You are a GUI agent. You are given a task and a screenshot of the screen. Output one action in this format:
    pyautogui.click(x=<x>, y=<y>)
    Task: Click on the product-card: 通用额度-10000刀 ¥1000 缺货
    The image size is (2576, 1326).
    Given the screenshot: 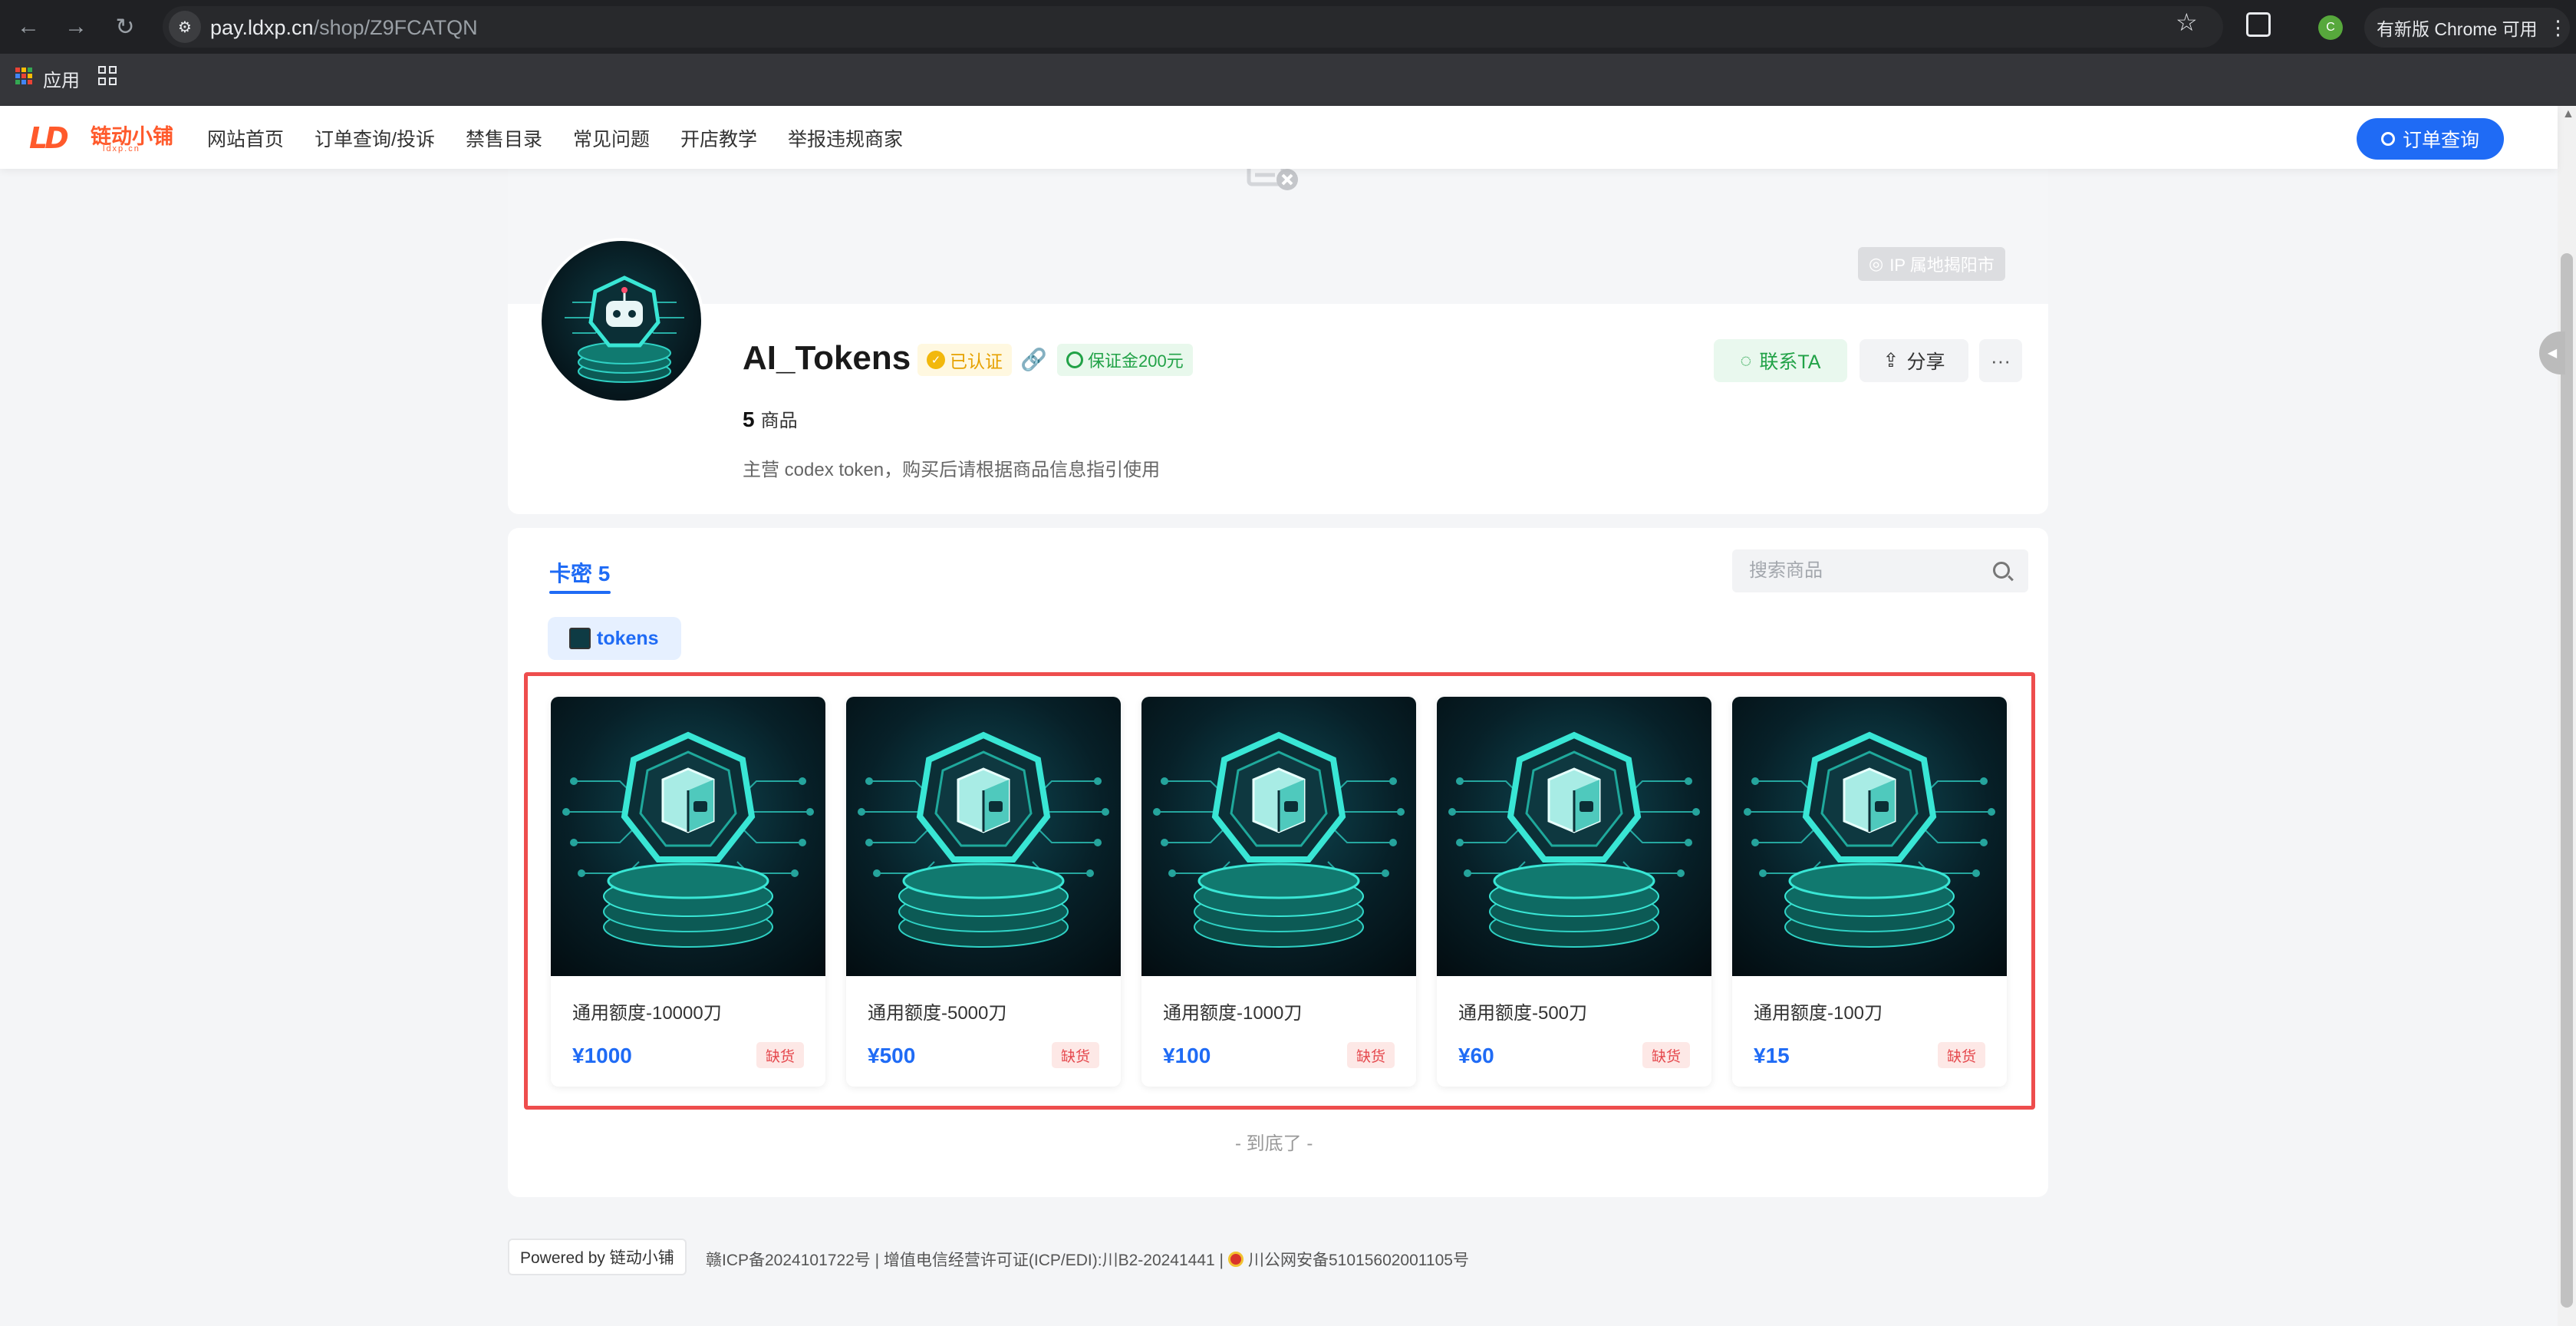 What is the action you would take?
    pyautogui.click(x=688, y=892)
    